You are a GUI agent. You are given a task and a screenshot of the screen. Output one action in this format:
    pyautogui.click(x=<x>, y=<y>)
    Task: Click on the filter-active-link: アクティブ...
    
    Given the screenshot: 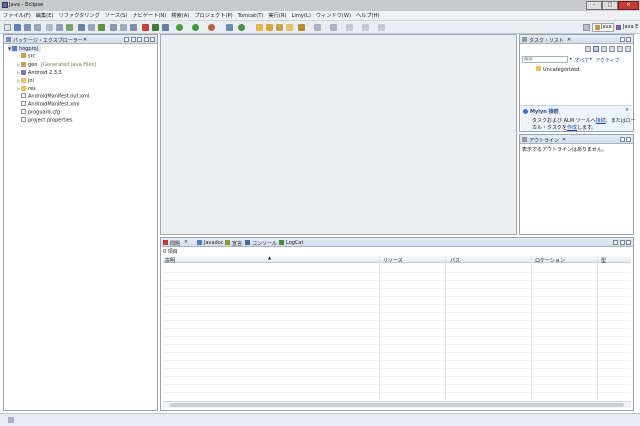 What is the action you would take?
    pyautogui.click(x=609, y=60)
    